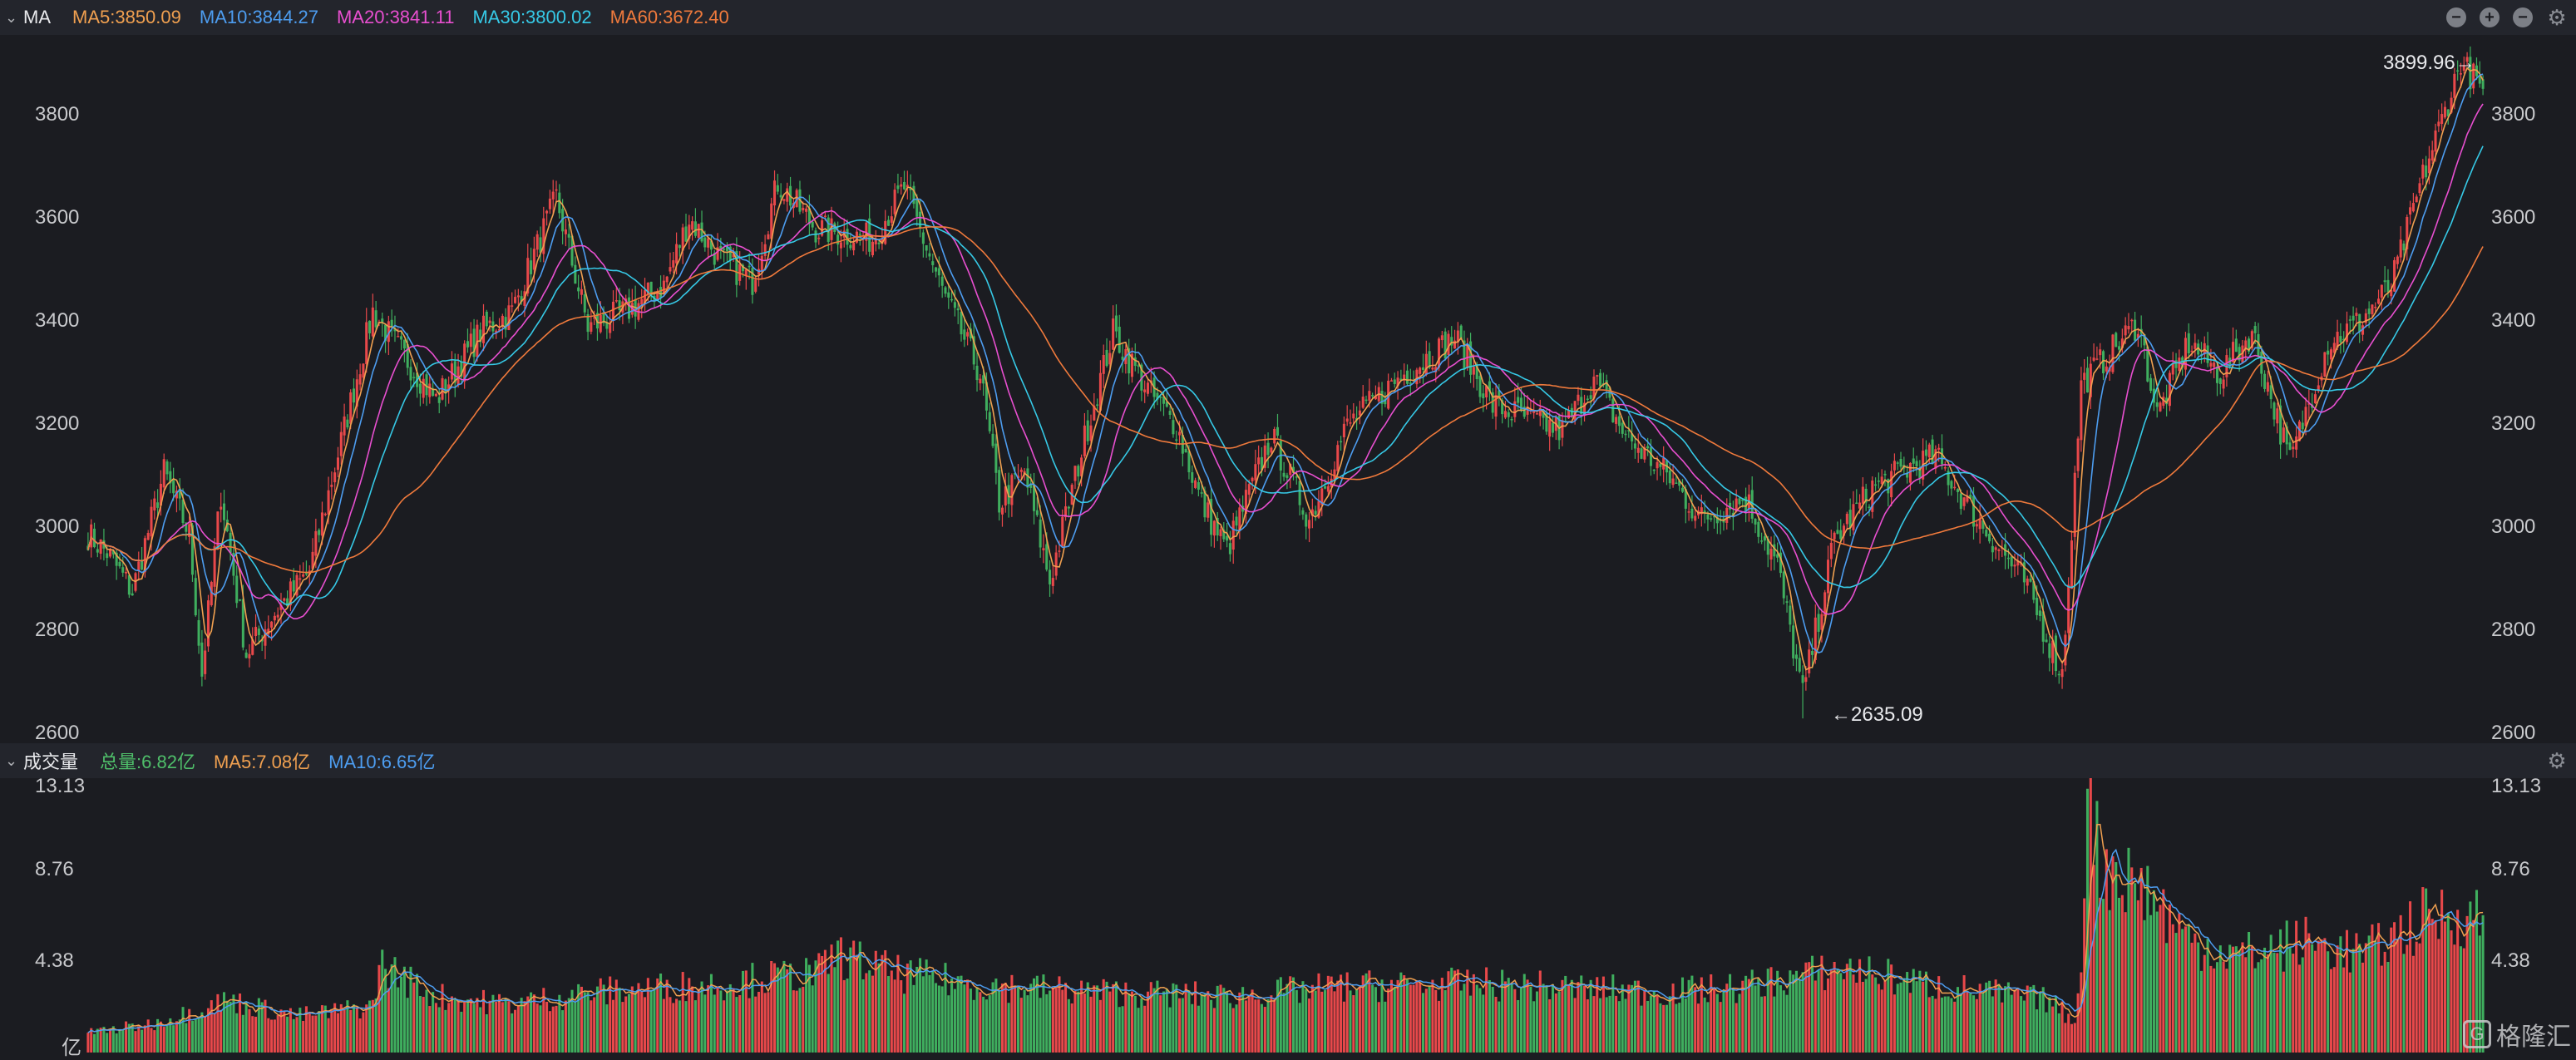  I want to click on indicator-name: MA, so click(37, 17).